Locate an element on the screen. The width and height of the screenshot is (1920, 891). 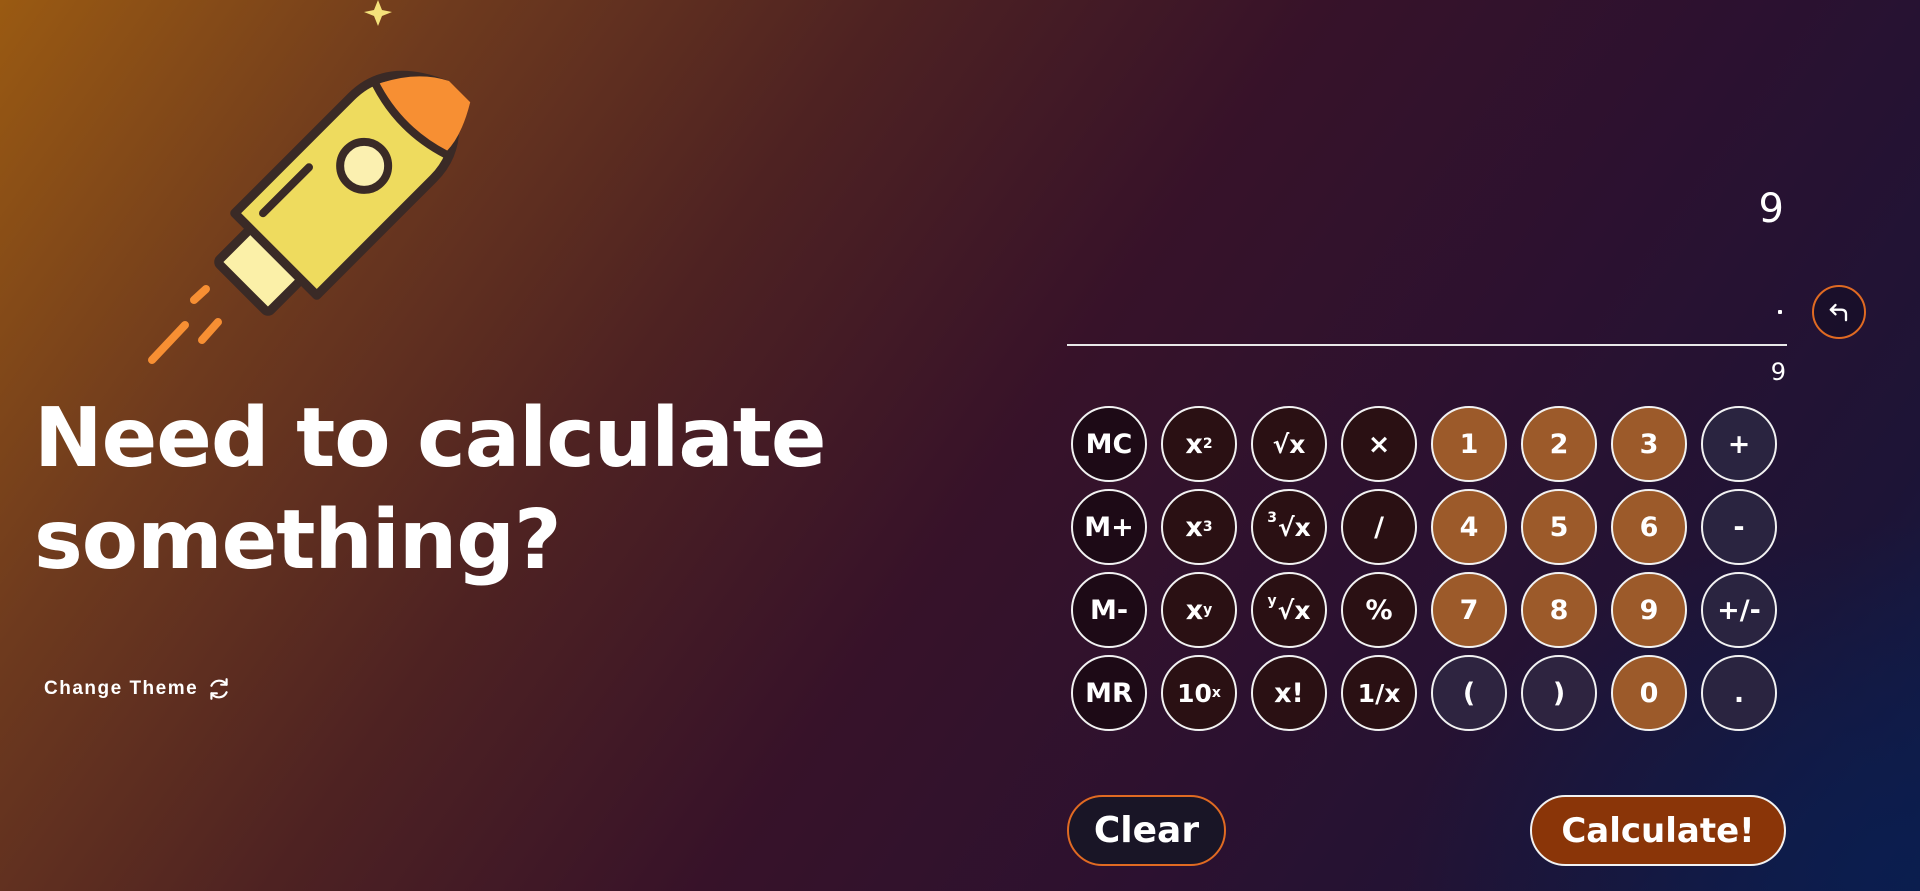
power-key: xy is located at coordinates (1199, 610).